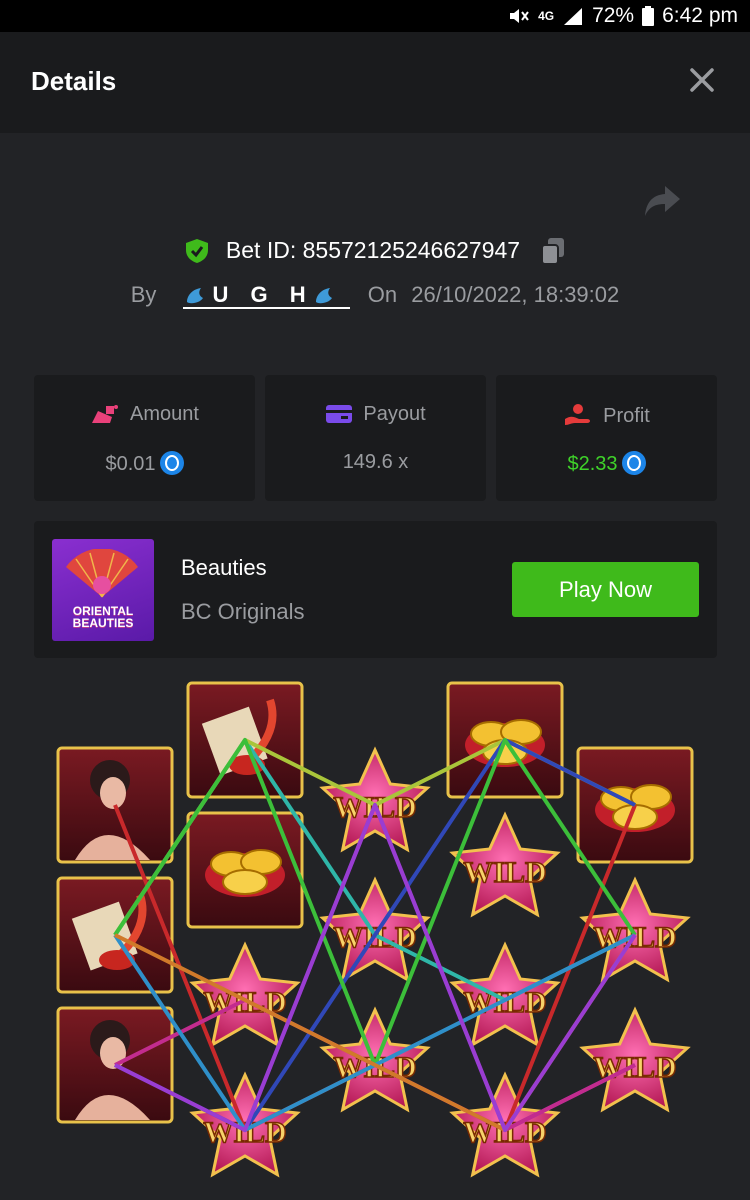  What do you see at coordinates (164, 414) in the screenshot?
I see `amount-label: Amount` at bounding box center [164, 414].